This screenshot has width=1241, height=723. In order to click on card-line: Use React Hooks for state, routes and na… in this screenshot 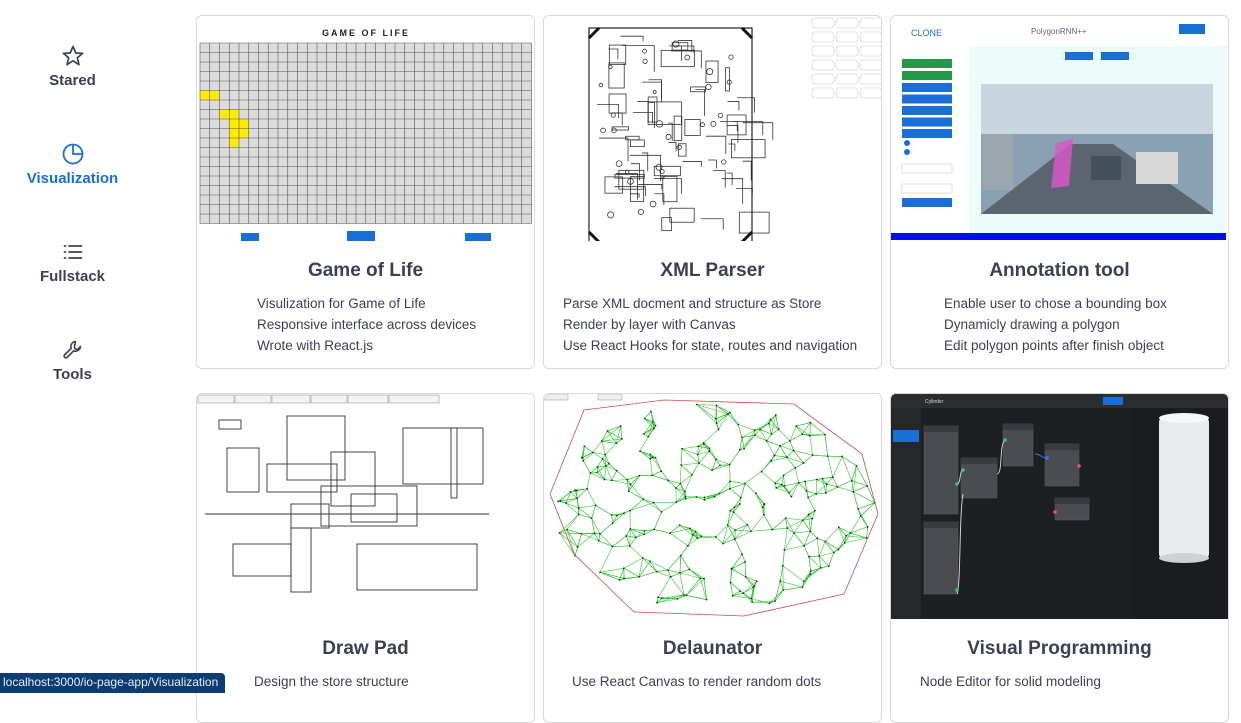, I will do `click(722, 345)`.